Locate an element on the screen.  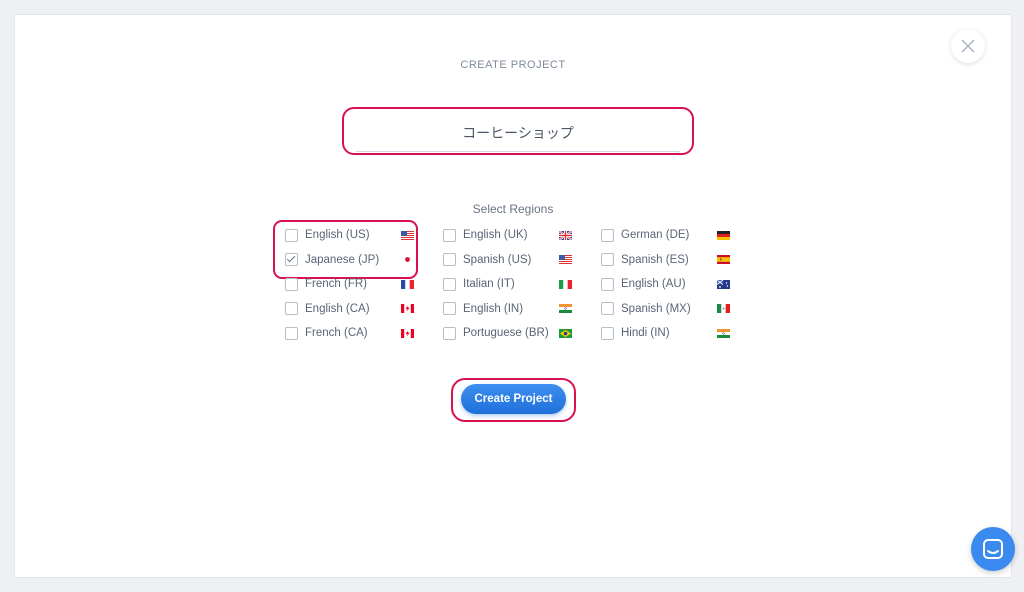
region-label: French (FR) is located at coordinates (336, 284).